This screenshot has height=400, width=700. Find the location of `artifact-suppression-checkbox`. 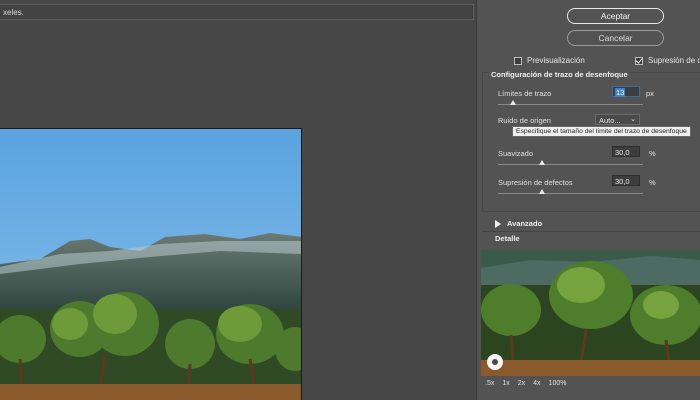

artifact-suppression-checkbox is located at coordinates (639, 60).